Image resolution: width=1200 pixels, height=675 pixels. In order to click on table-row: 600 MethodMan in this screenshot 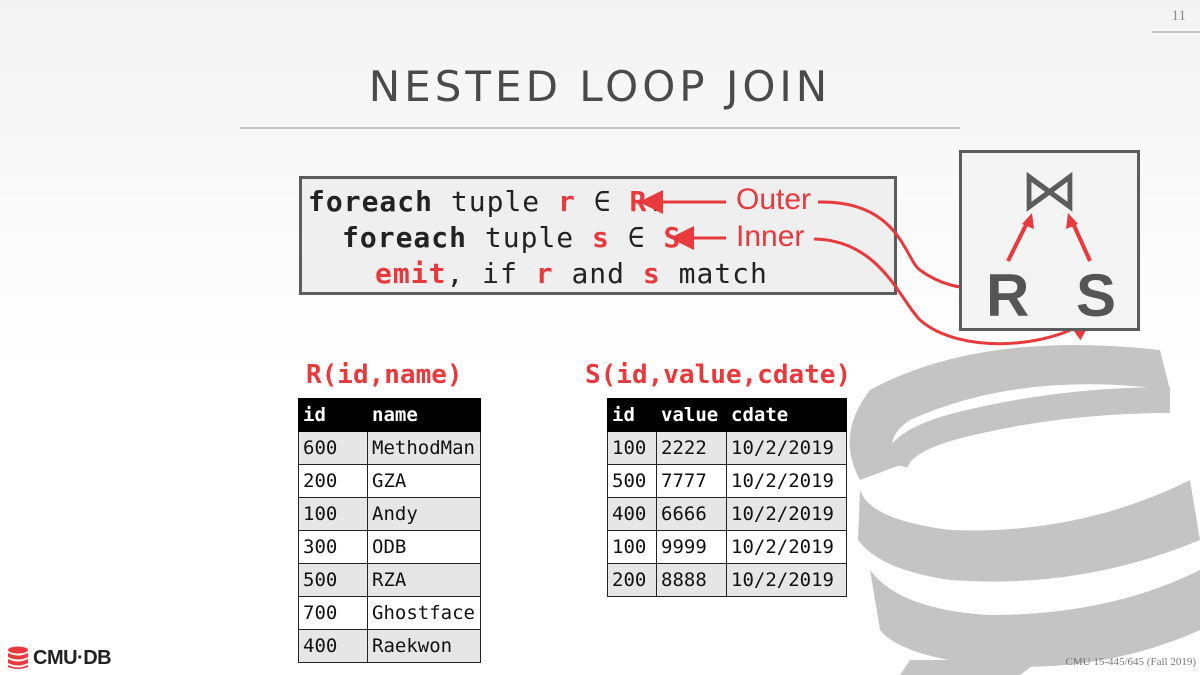, I will do `click(389, 448)`.